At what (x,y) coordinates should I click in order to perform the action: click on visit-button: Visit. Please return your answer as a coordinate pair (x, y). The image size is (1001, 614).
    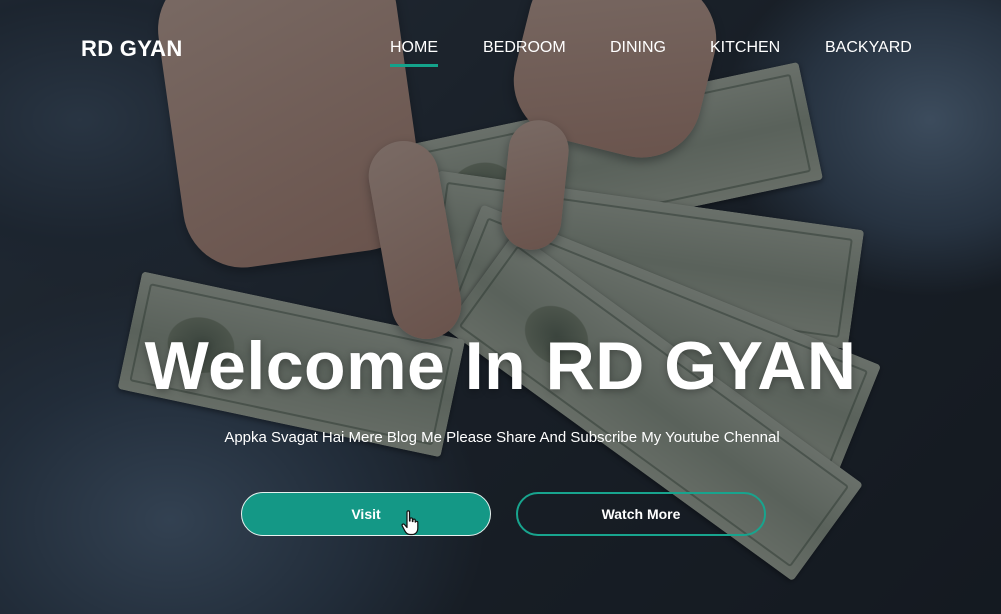
    Looking at the image, I should click on (366, 514).